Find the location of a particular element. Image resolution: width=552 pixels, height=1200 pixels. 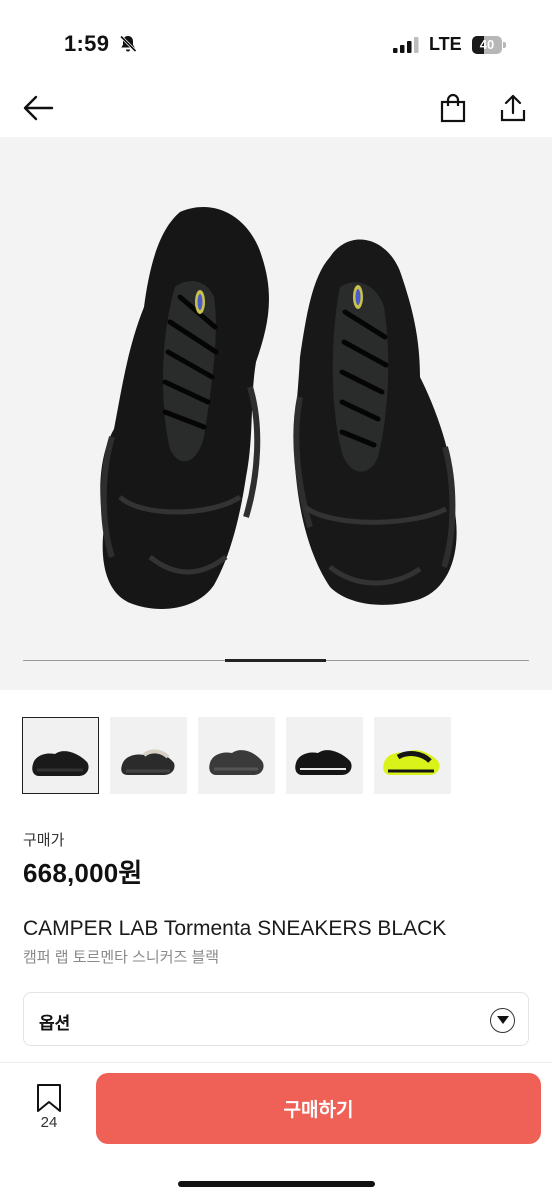

shopping-bag-icon is located at coordinates (453, 108).